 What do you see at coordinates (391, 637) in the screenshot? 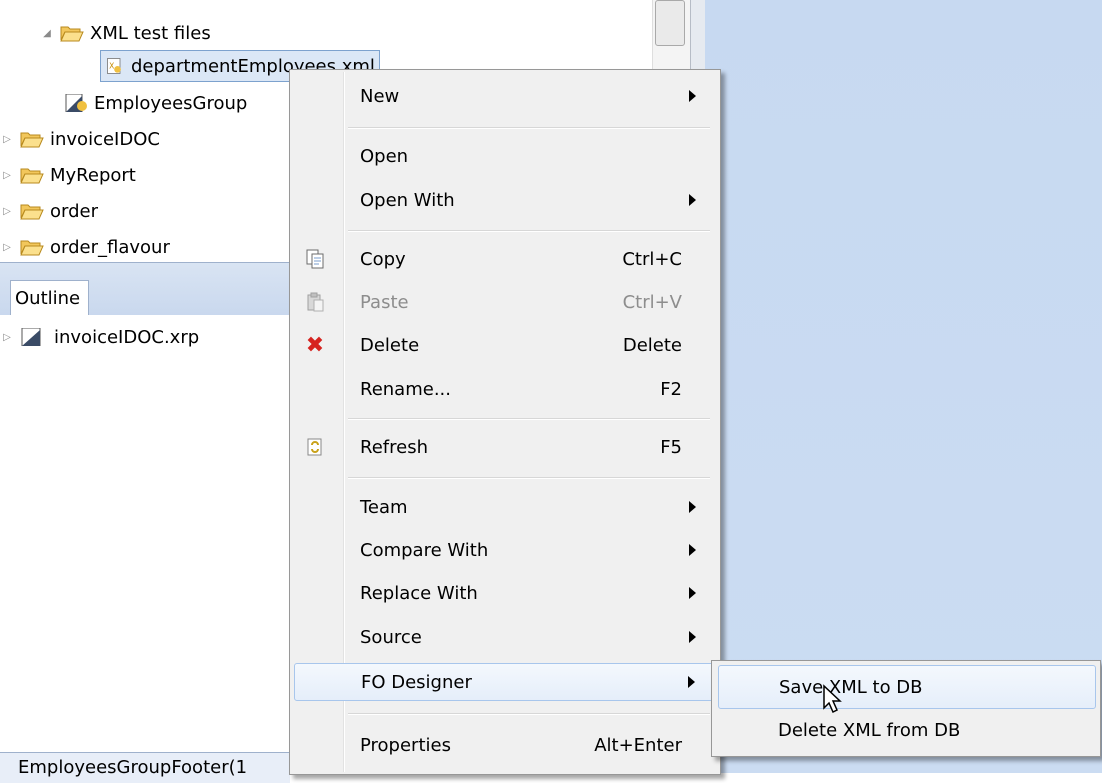
I see `menu-item-label: Source` at bounding box center [391, 637].